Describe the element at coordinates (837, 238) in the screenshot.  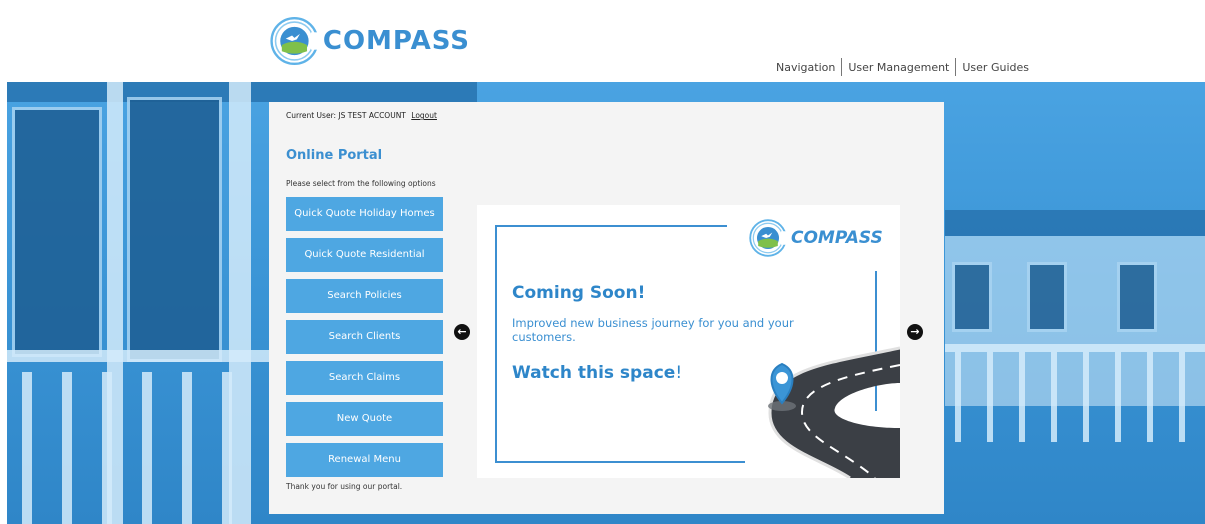
I see `slide-brand-name: COMPASS` at that location.